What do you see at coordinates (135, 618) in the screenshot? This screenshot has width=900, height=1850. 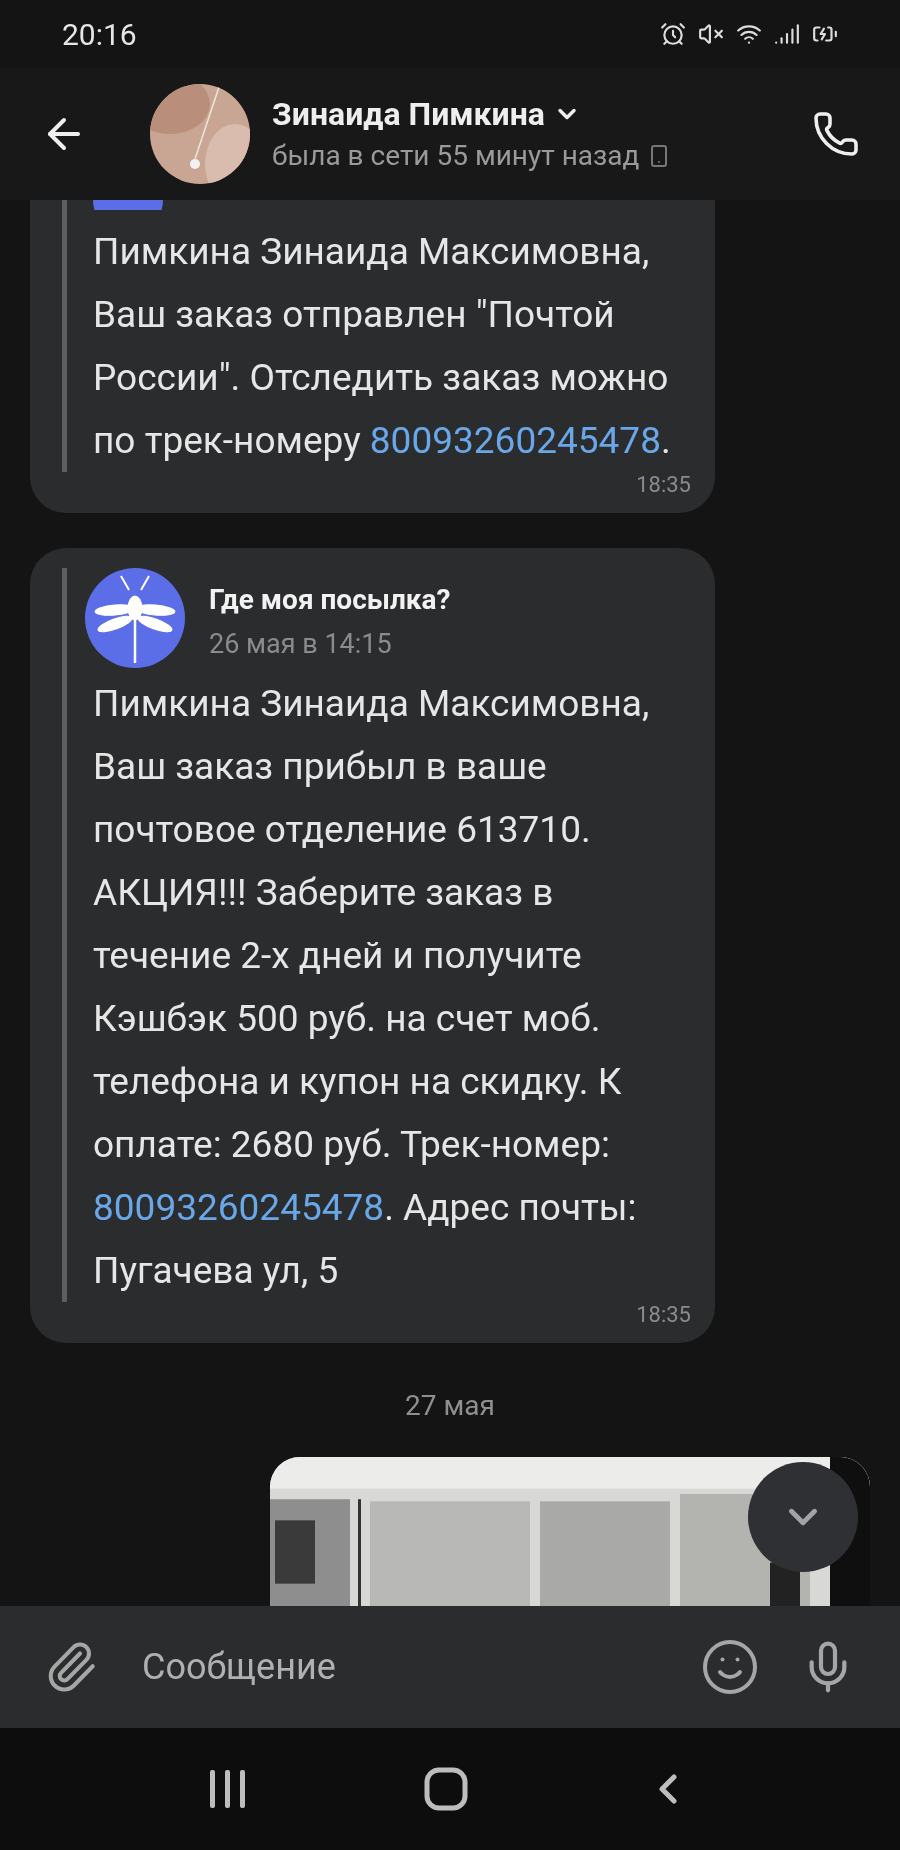 I see `dragonfly-avatar-icon` at bounding box center [135, 618].